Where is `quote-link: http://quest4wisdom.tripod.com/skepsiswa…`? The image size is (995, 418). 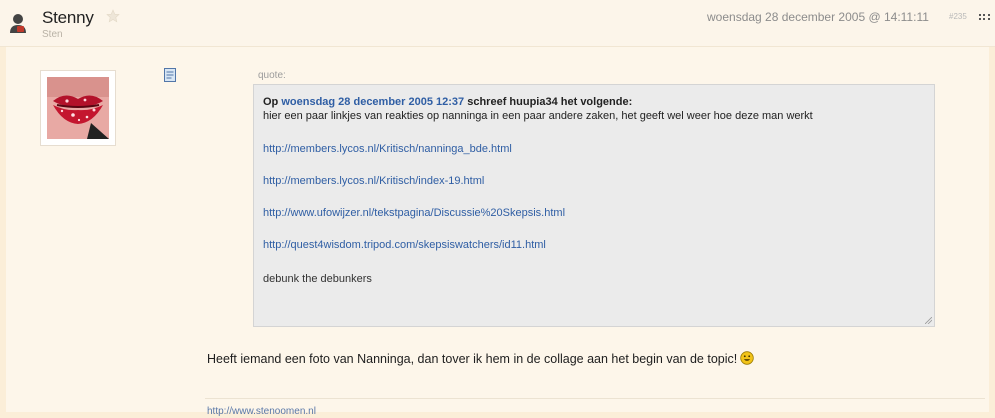
quote-link: http://quest4wisdom.tripod.com/skepsiswa… is located at coordinates (592, 245).